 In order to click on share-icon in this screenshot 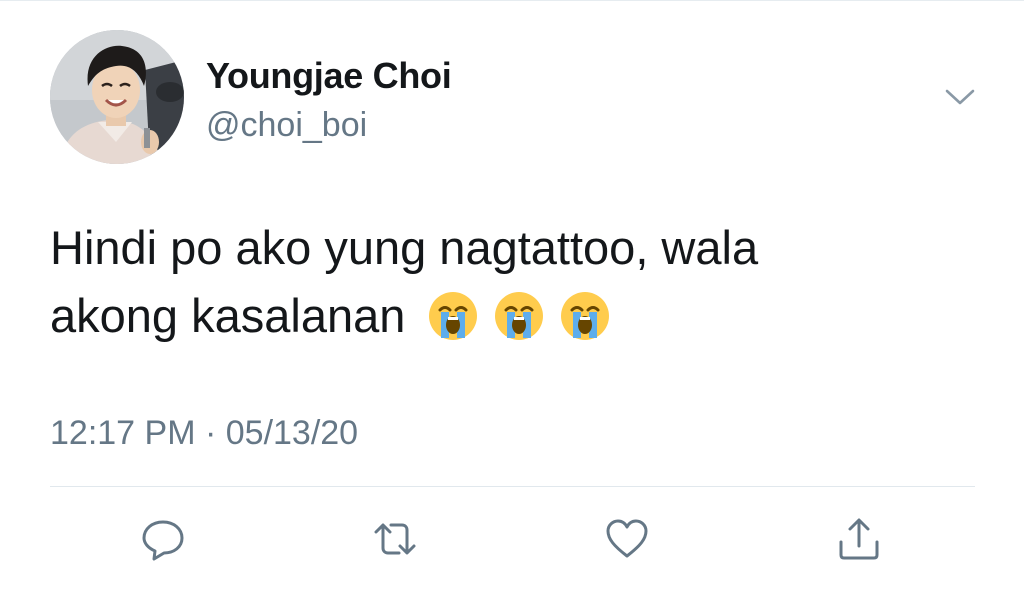, I will do `click(859, 539)`.